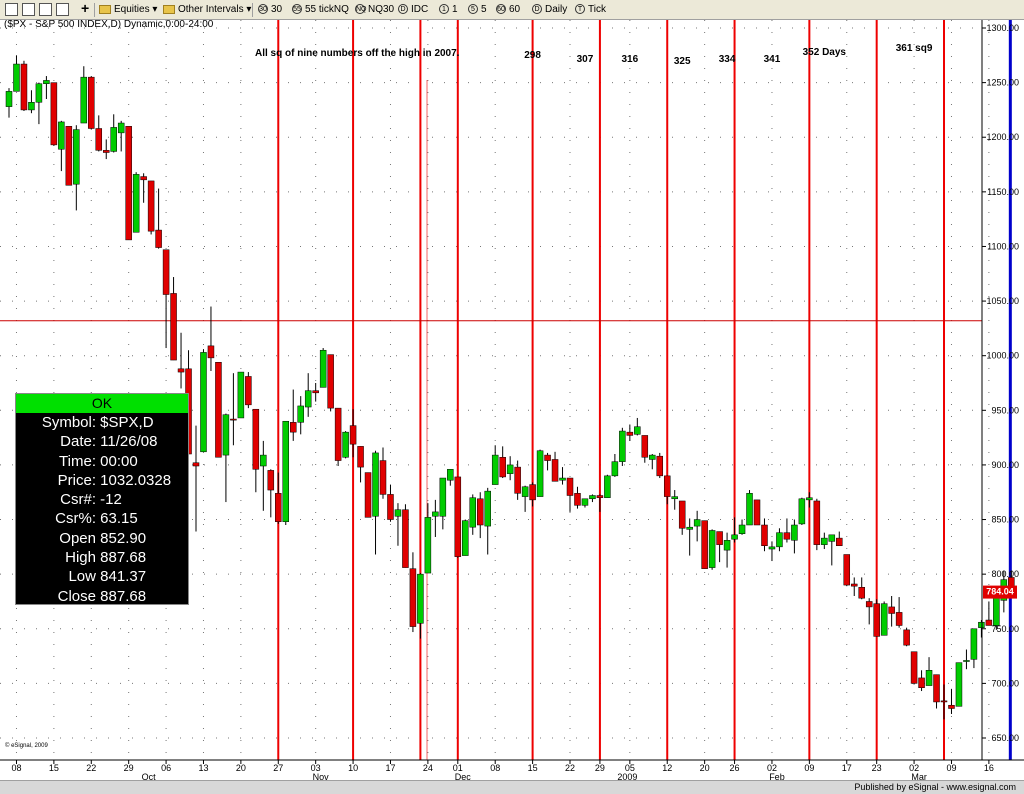 The width and height of the screenshot is (1024, 794). I want to click on day-count-label: 334, so click(727, 59).